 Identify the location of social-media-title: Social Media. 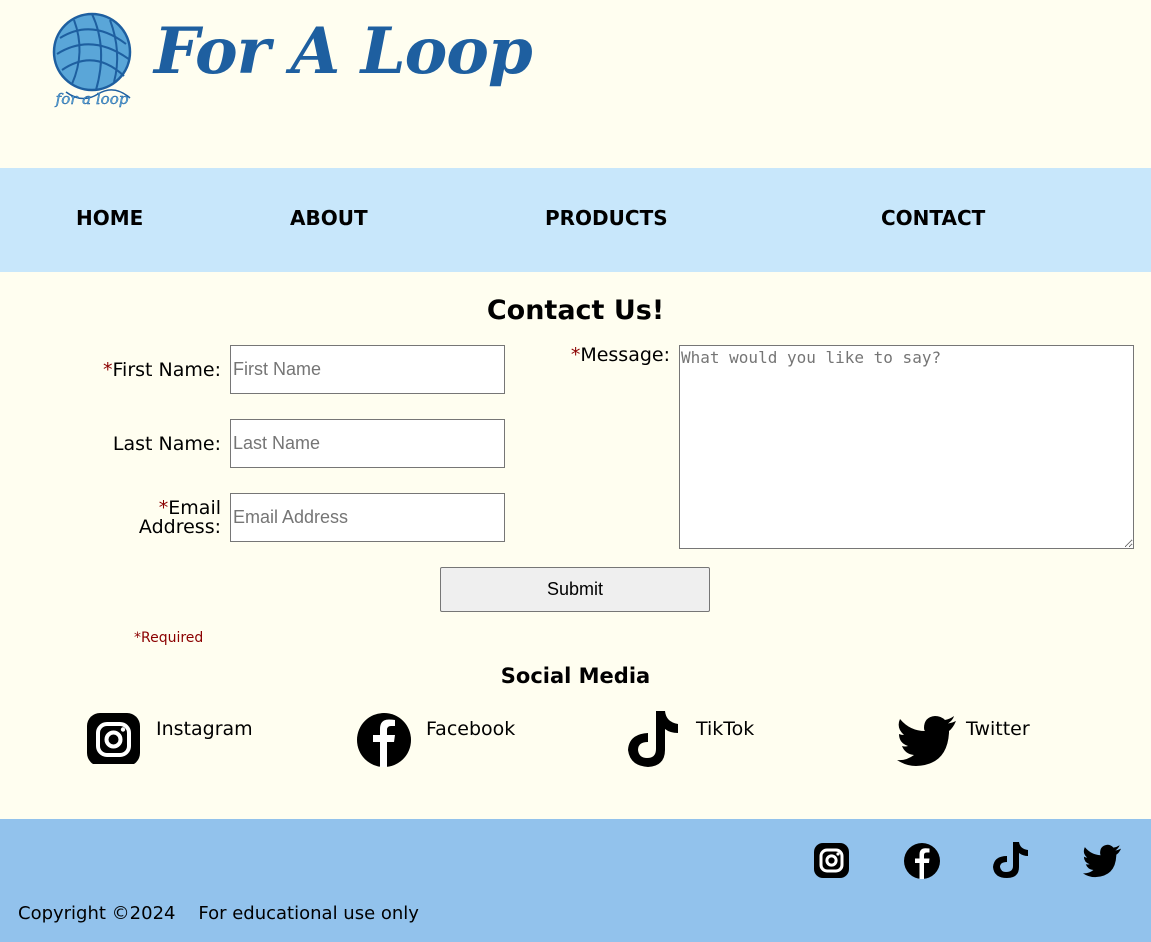
(575, 676).